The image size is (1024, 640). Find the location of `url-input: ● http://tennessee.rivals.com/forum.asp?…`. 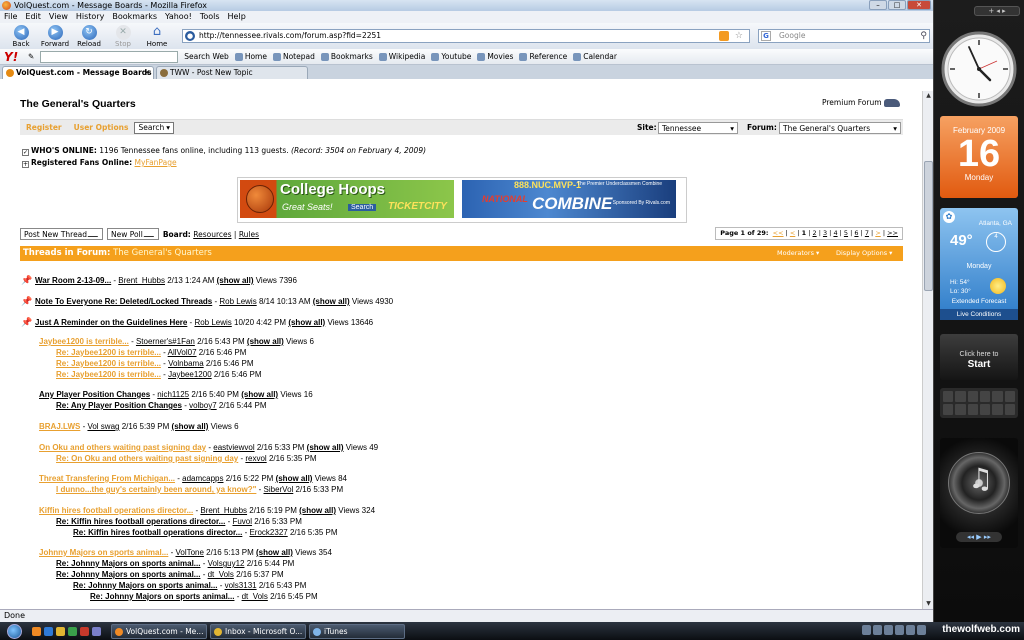

url-input: ● http://tennessee.rivals.com/forum.asp?… is located at coordinates (466, 36).